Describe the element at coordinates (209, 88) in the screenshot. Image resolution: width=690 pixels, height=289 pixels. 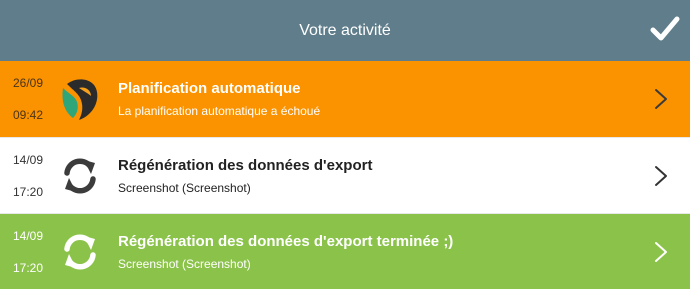
I see `activity-title: Planification automatique` at that location.